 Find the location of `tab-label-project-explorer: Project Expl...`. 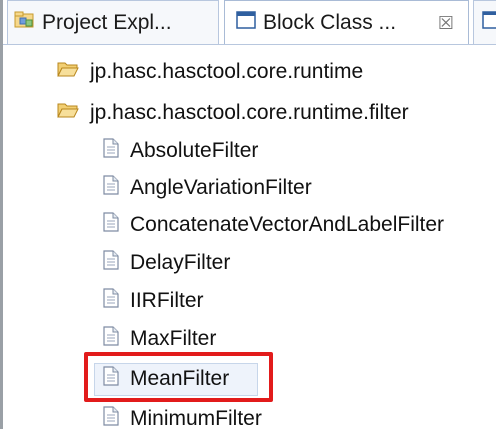

tab-label-project-explorer: Project Expl... is located at coordinates (107, 22).